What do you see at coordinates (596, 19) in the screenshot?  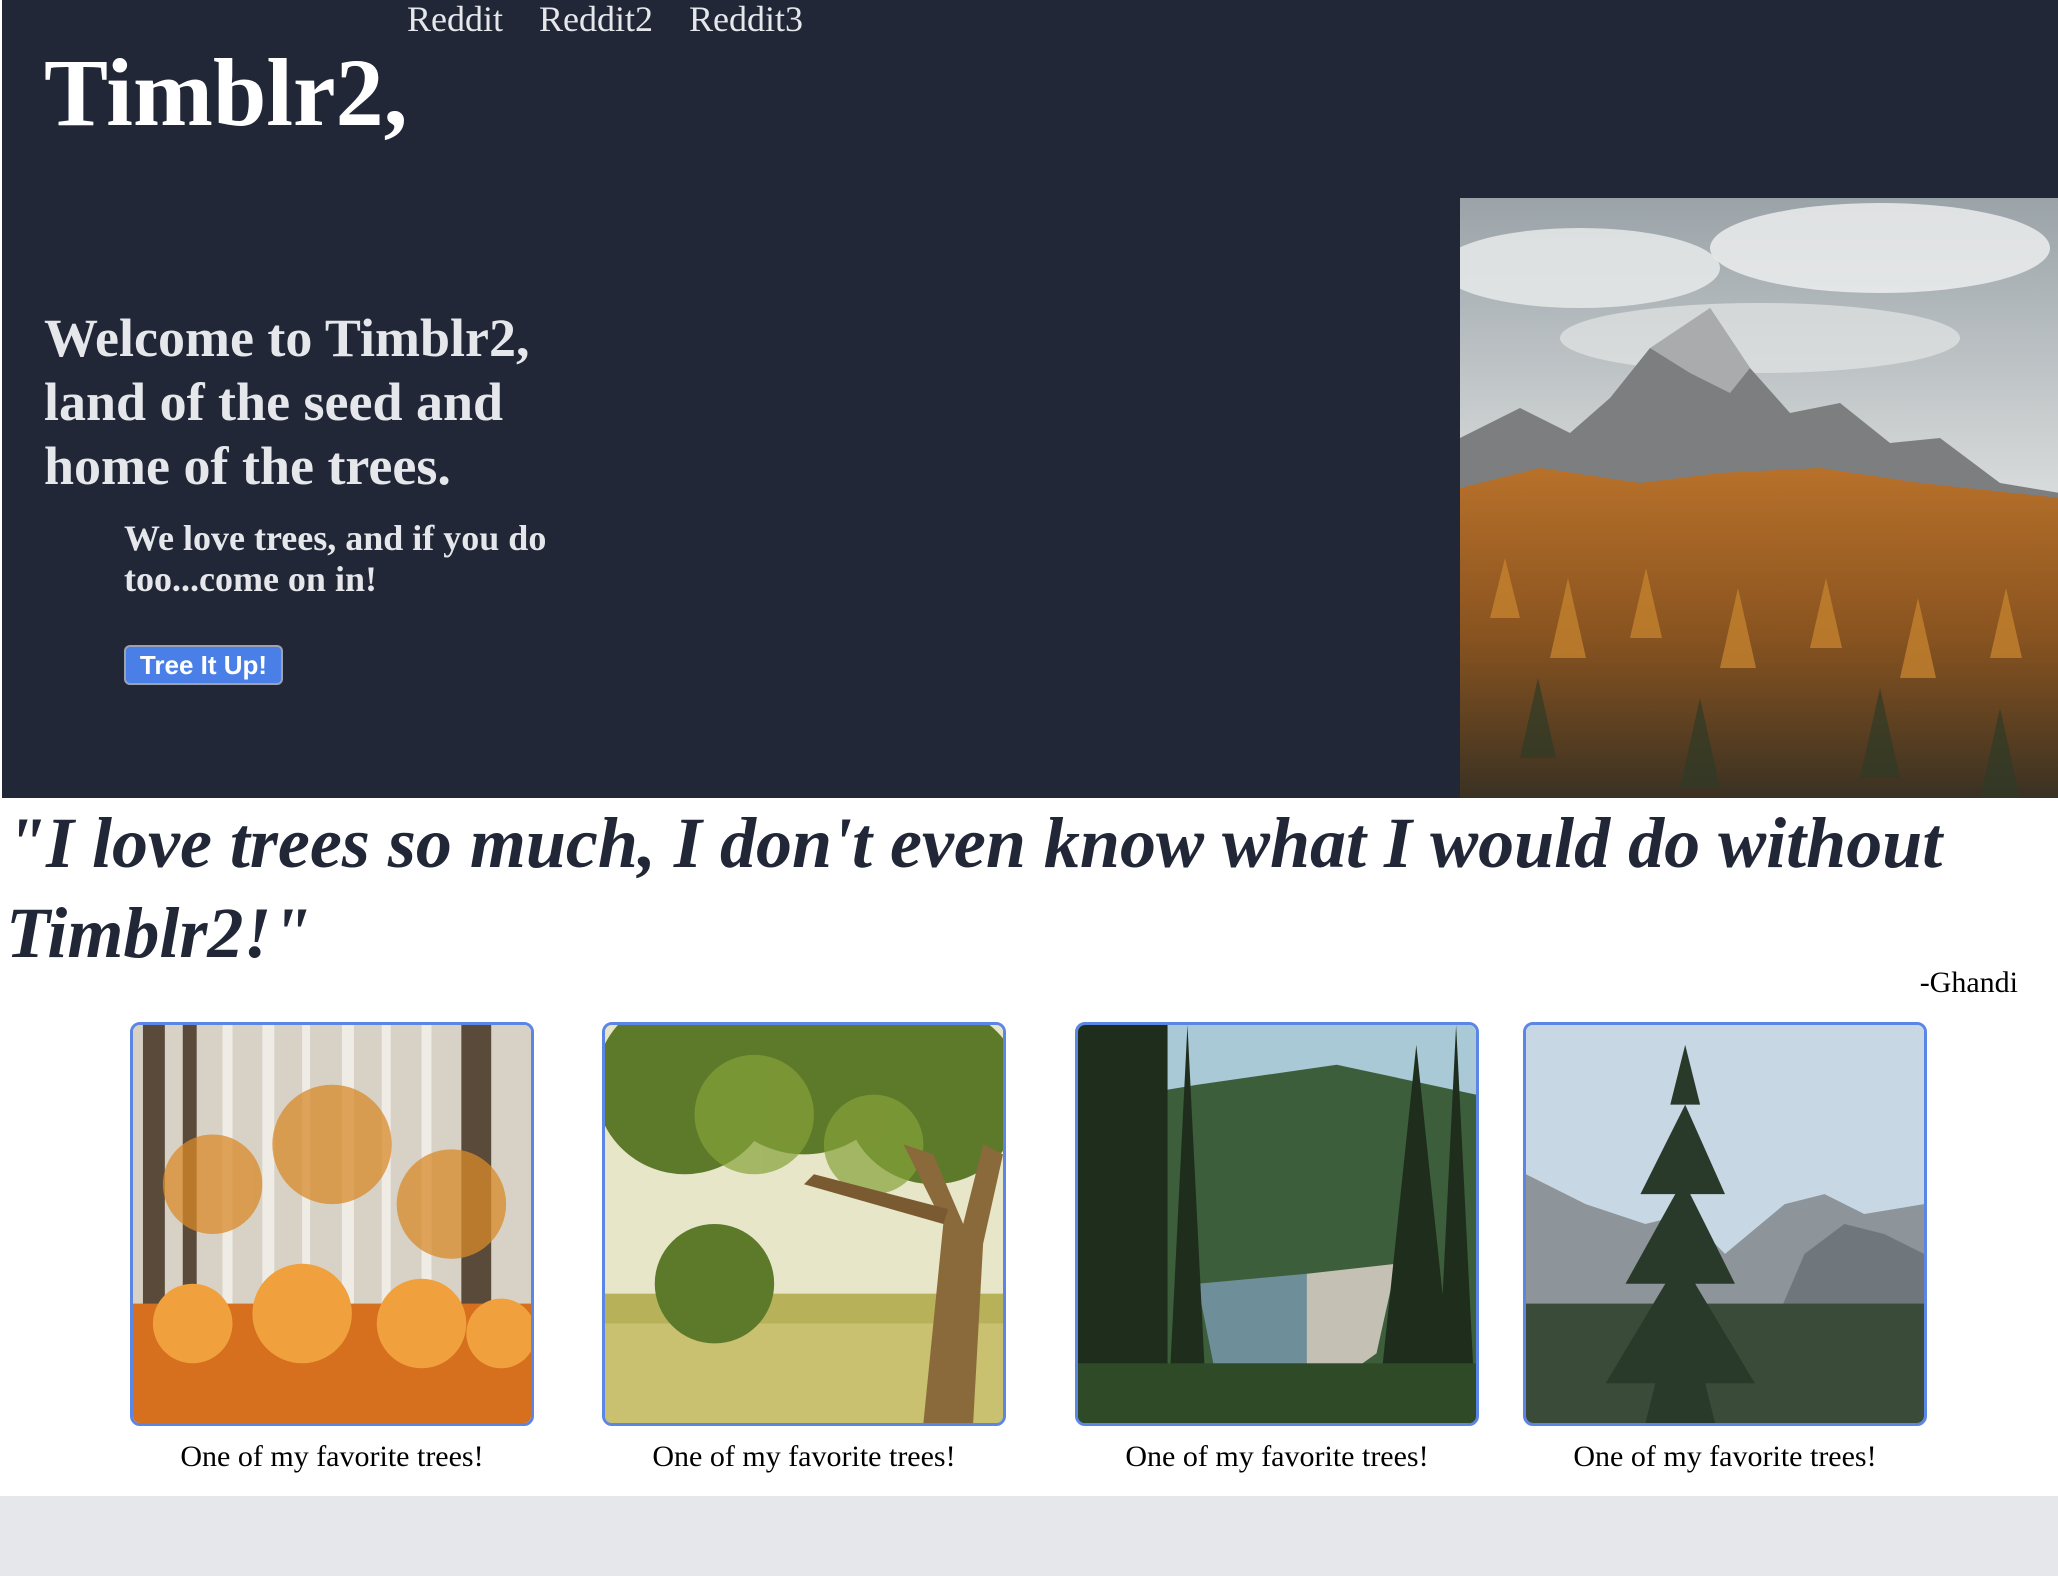 I see `nav-link-reddit2: Reddit2` at bounding box center [596, 19].